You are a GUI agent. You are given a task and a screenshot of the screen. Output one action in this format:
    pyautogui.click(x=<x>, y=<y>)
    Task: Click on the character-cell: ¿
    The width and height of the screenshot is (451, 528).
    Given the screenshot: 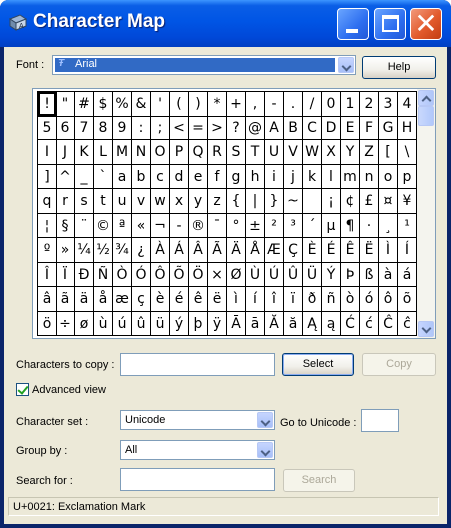 What is the action you would take?
    pyautogui.click(x=141, y=250)
    